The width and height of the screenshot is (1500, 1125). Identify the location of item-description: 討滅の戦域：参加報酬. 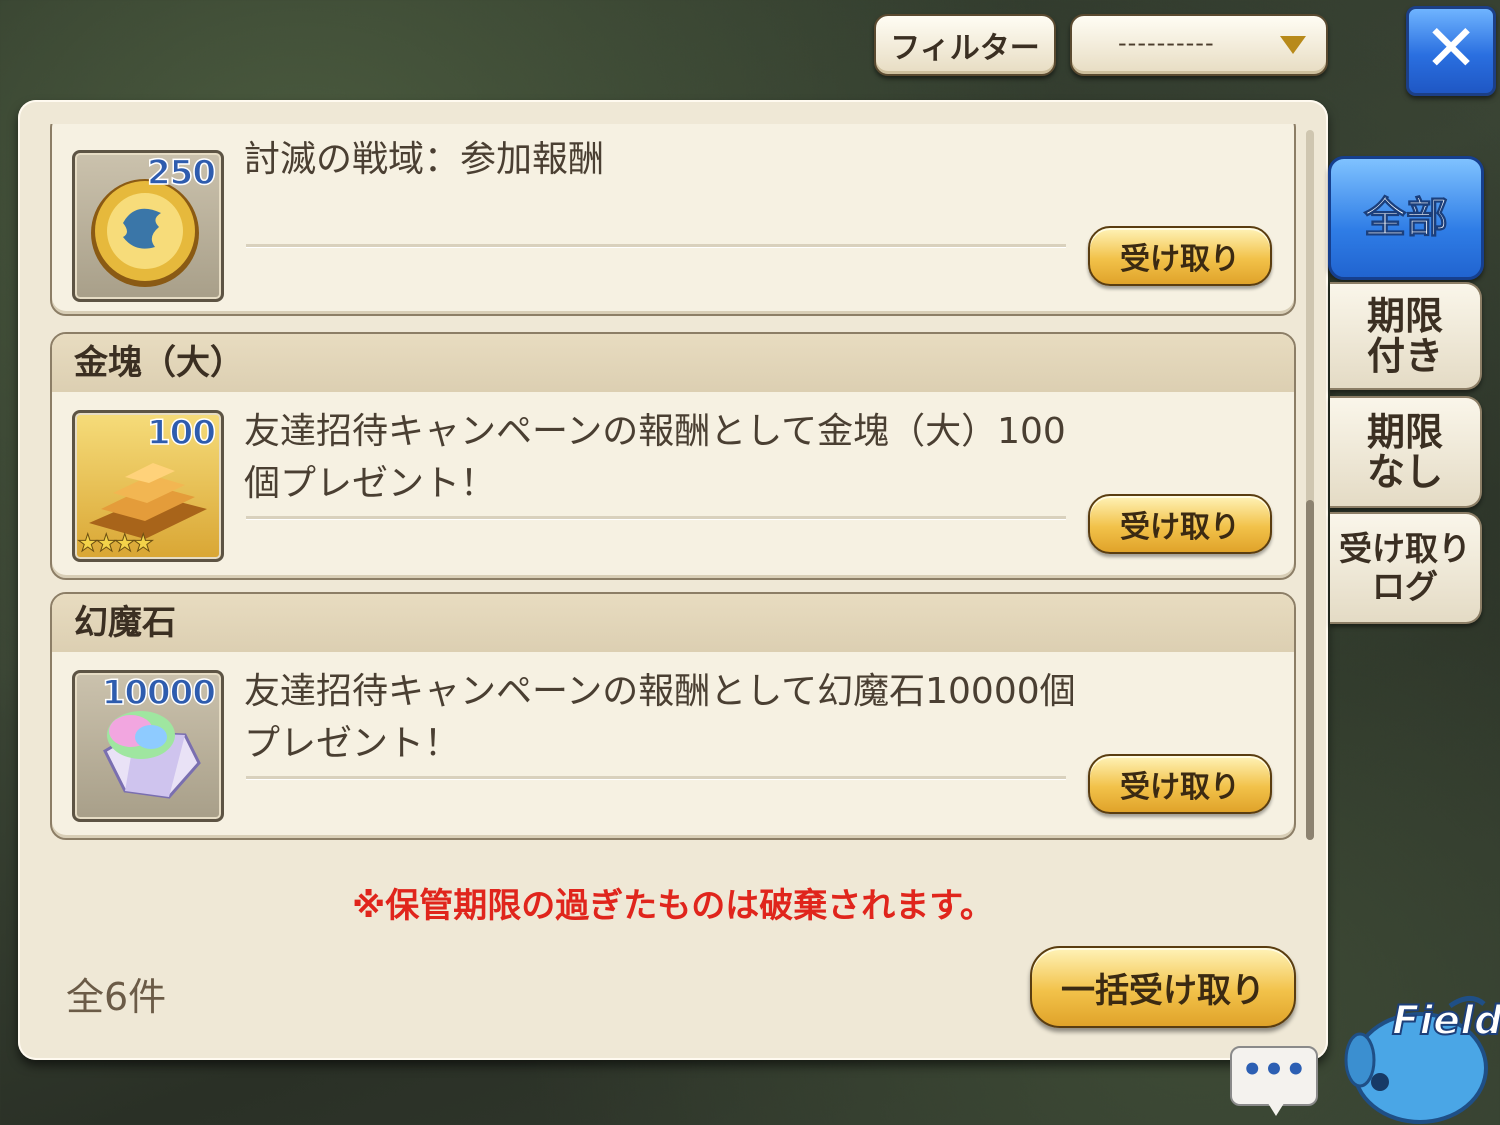
(424, 159).